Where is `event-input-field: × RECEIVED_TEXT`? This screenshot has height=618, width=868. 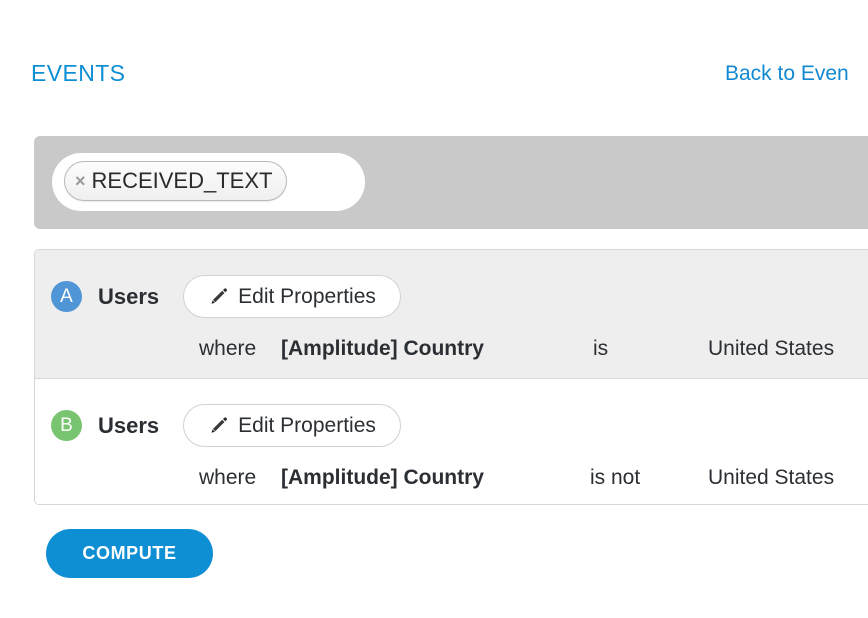 event-input-field: × RECEIVED_TEXT is located at coordinates (208, 182).